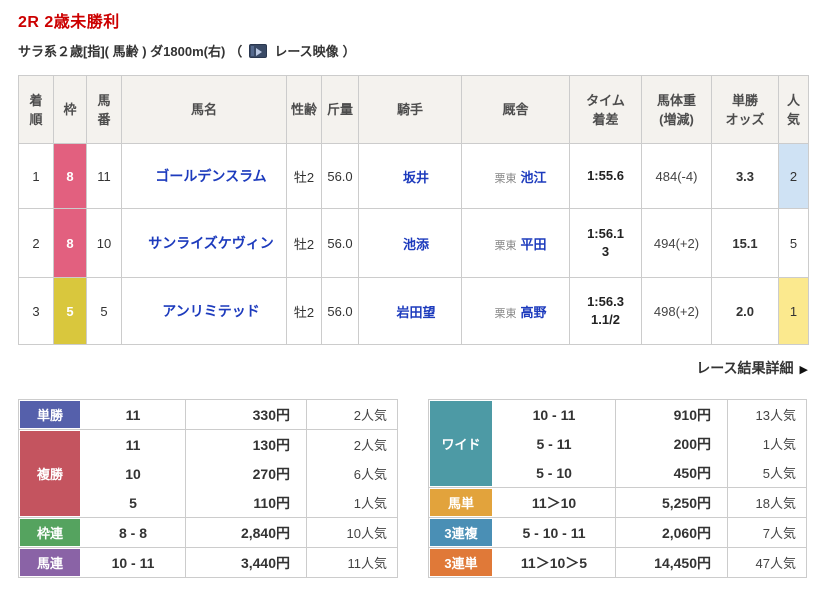  I want to click on trainer-link: 平田, so click(533, 244).